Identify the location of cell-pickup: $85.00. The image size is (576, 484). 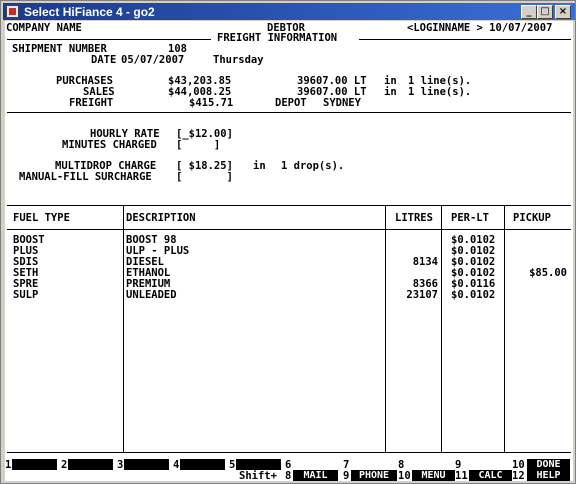
(548, 273).